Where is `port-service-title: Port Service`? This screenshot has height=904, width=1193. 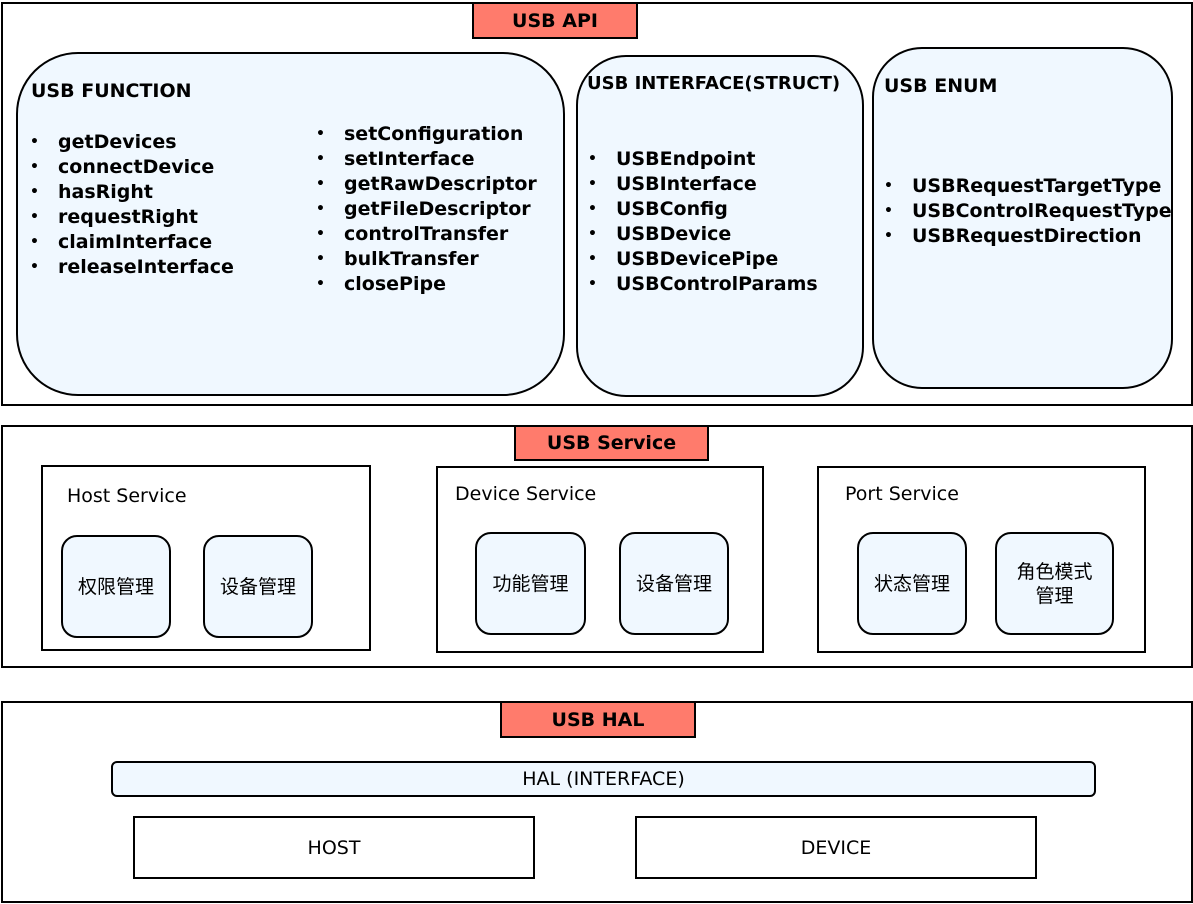 port-service-title: Port Service is located at coordinates (902, 494).